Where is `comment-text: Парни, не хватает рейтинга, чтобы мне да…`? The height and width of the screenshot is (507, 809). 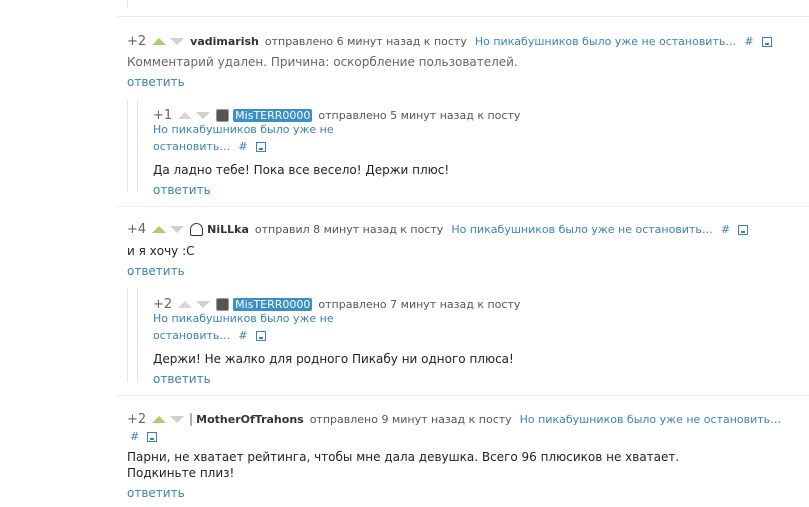 comment-text: Парни, не хватает рейтинга, чтобы мне да… is located at coordinates (403, 465).